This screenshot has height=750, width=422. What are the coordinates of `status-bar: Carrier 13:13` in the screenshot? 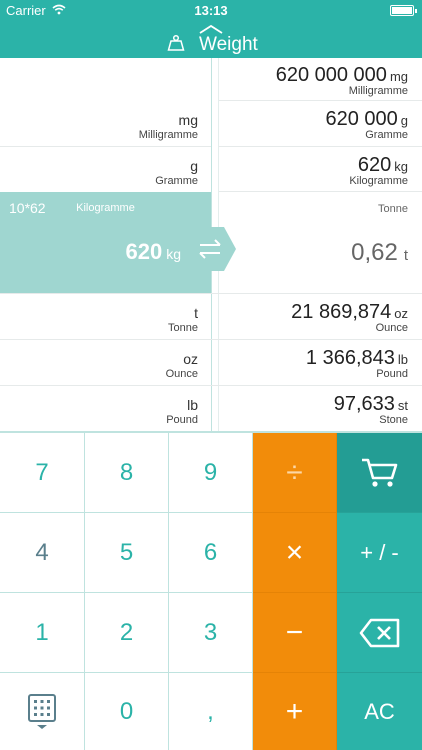 It's located at (211, 11).